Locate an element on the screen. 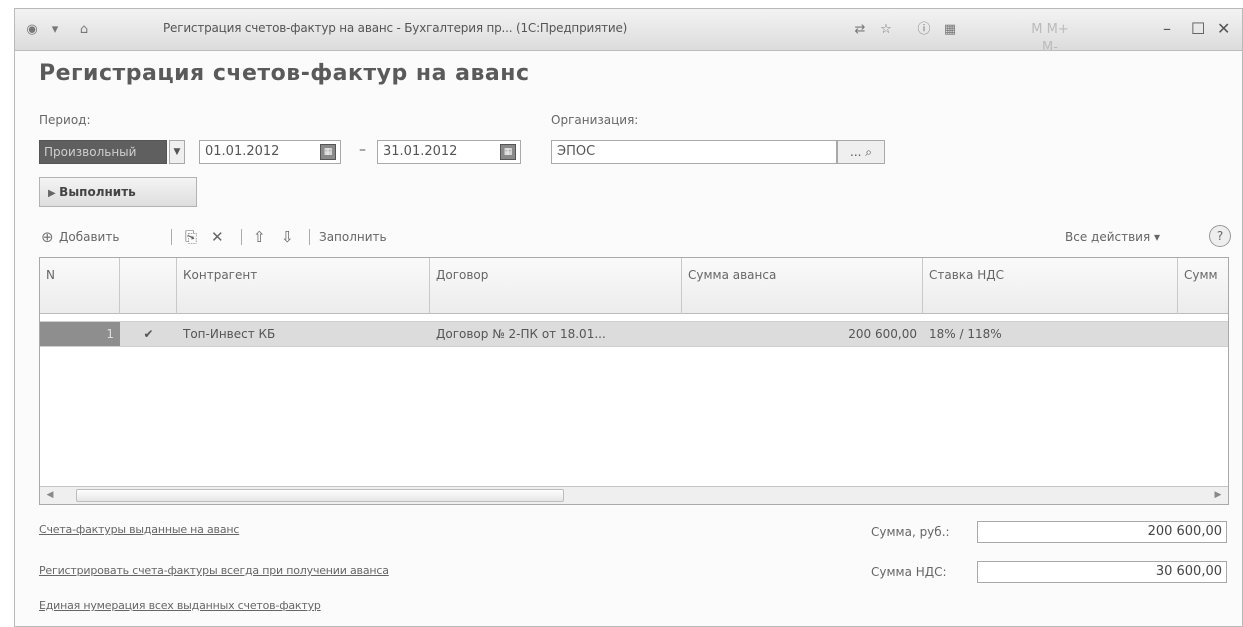  issued-invoices-link: Счета-фактуры выданные на аванс is located at coordinates (139, 529).